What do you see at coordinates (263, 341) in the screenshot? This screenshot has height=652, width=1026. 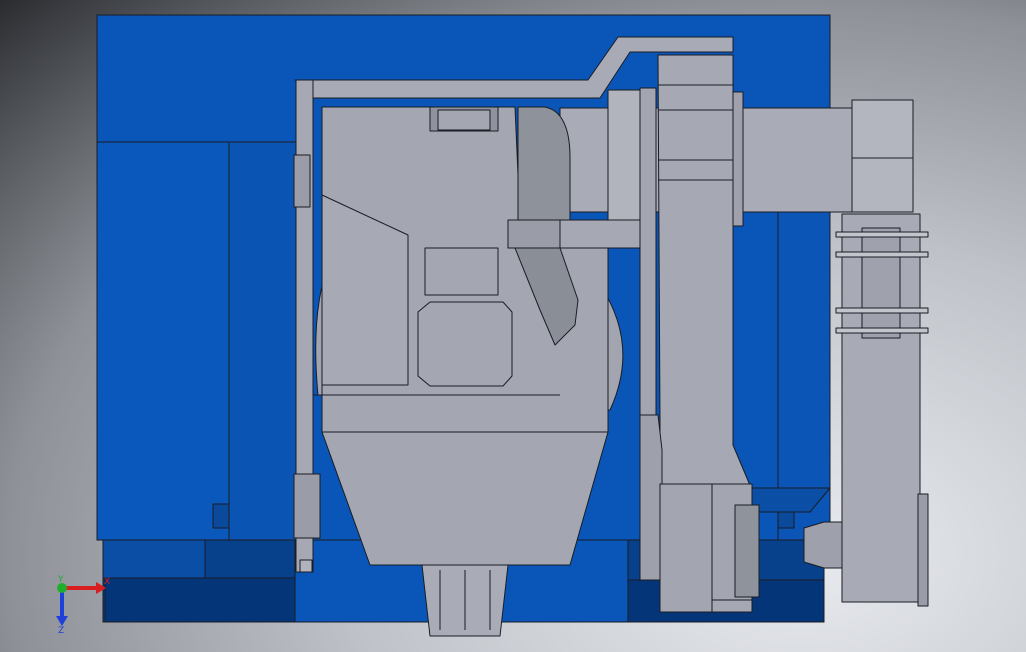 I see `frame-left-inner-panel` at bounding box center [263, 341].